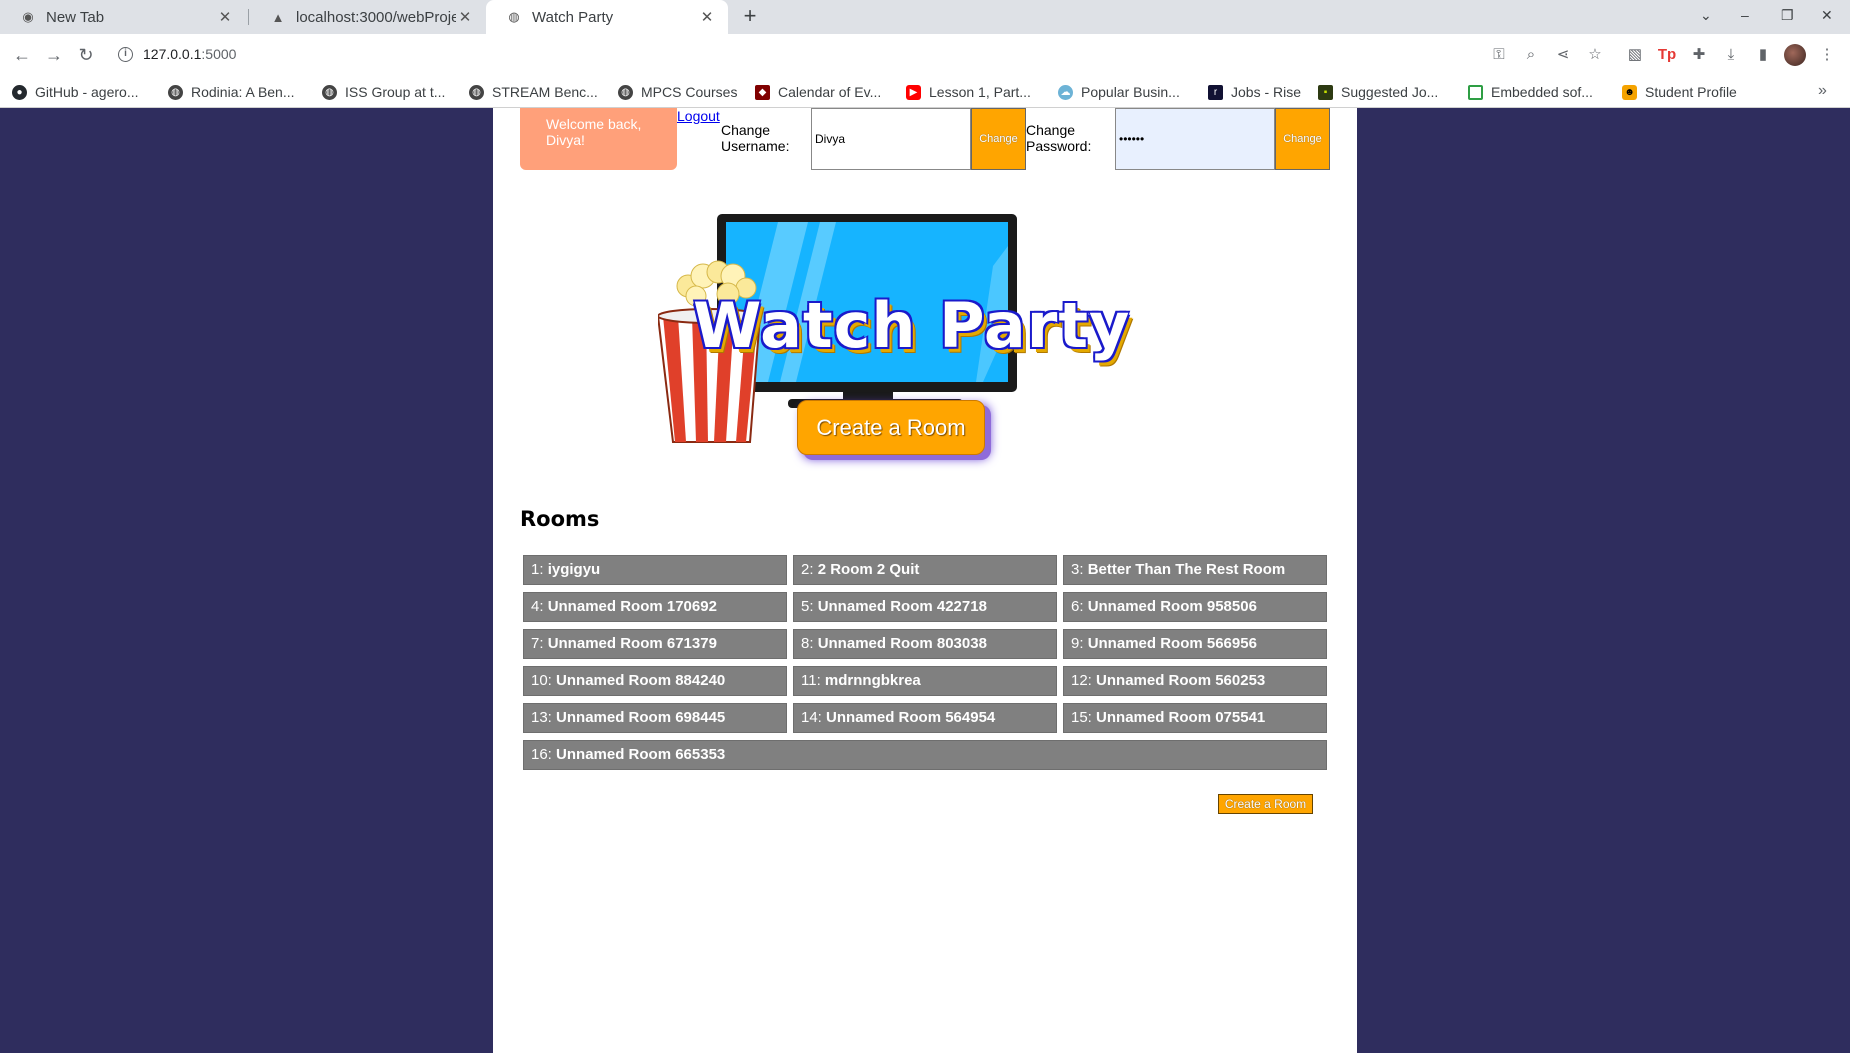 The width and height of the screenshot is (1850, 1053). Describe the element at coordinates (75, 17) in the screenshot. I see `tab-label: New Tab` at that location.